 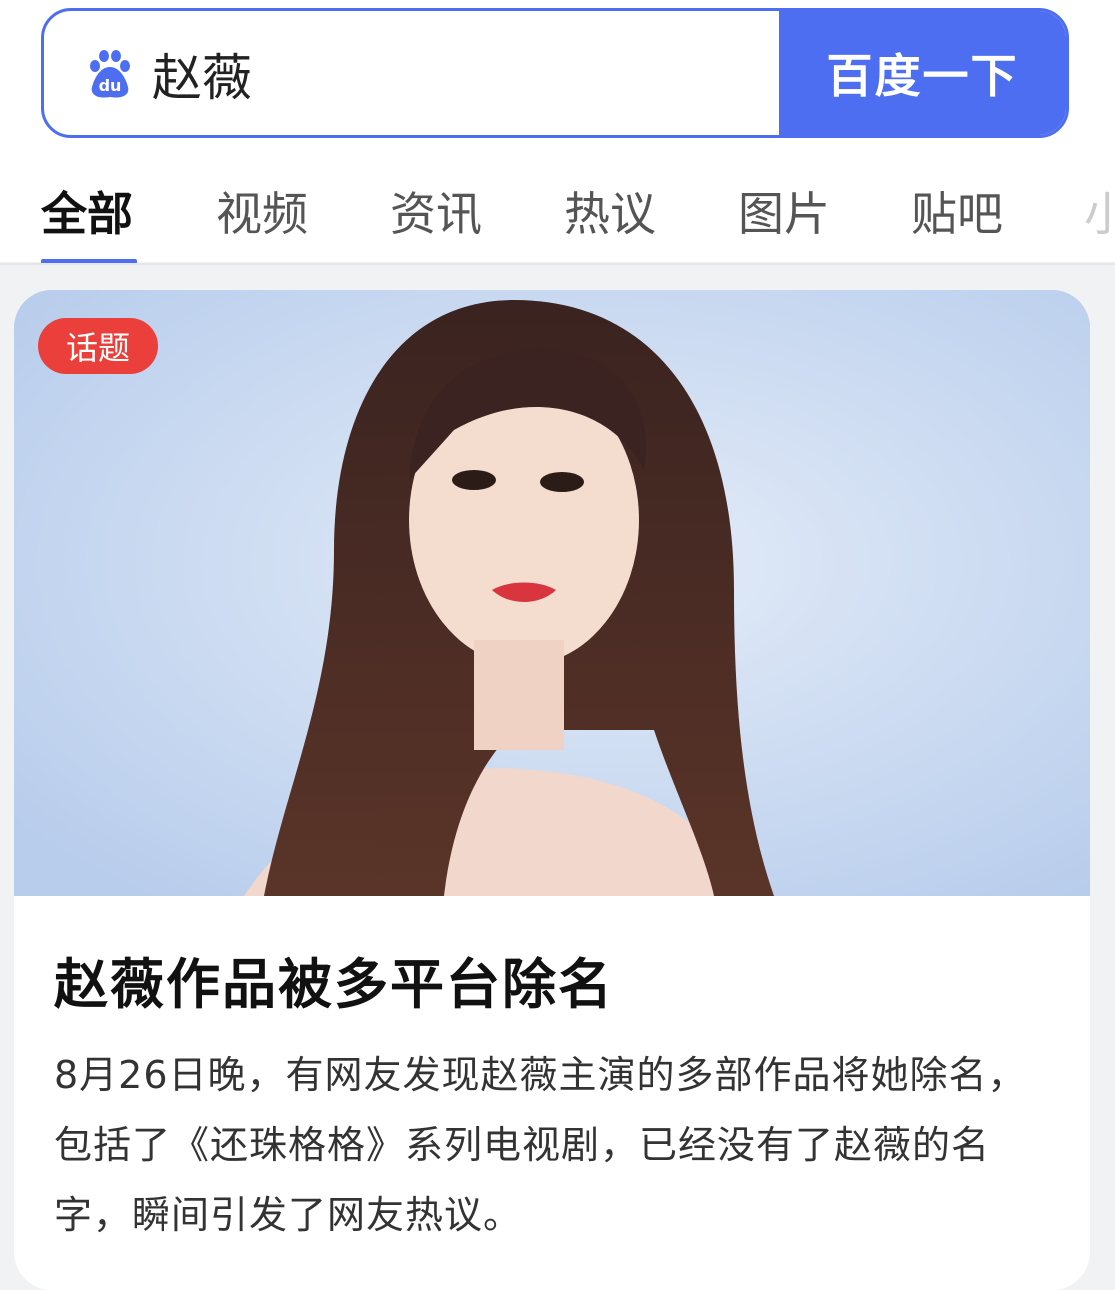 I want to click on tab-bar: 全部 视频 资讯 热议 图片 贴吧 小, so click(x=557, y=206).